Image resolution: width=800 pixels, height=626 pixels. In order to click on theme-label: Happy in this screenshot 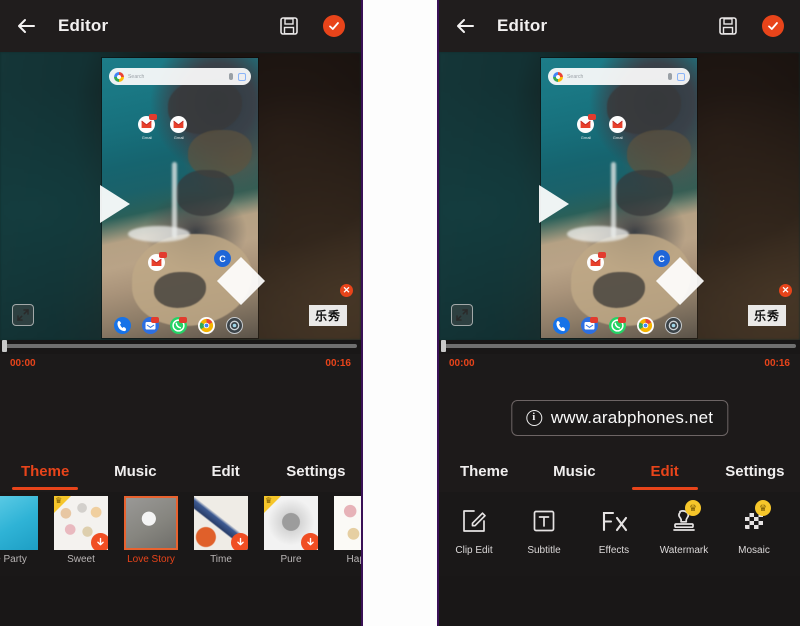, I will do `click(353, 559)`.